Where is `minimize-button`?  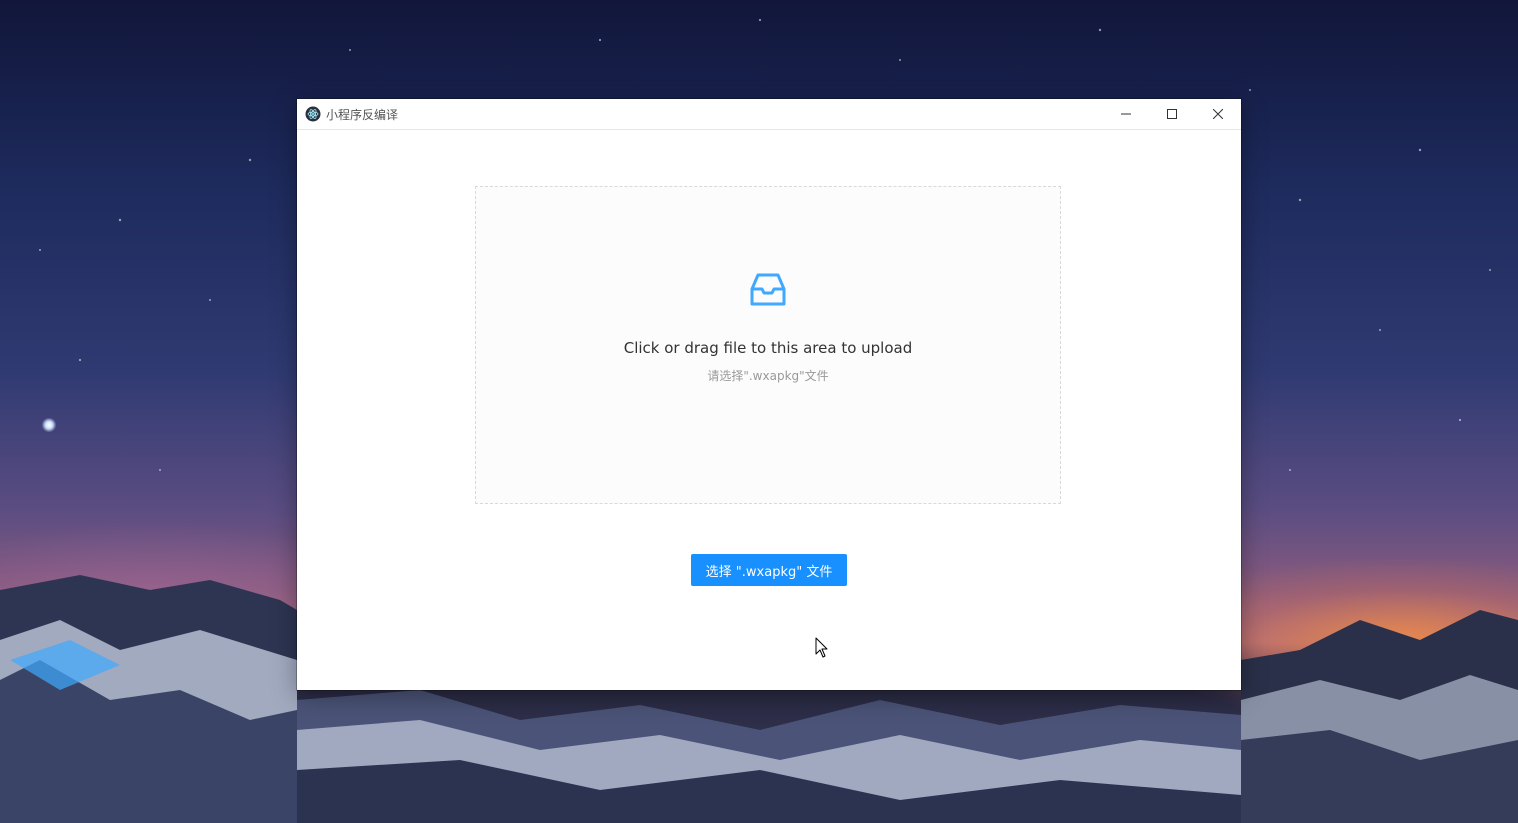
minimize-button is located at coordinates (1126, 114).